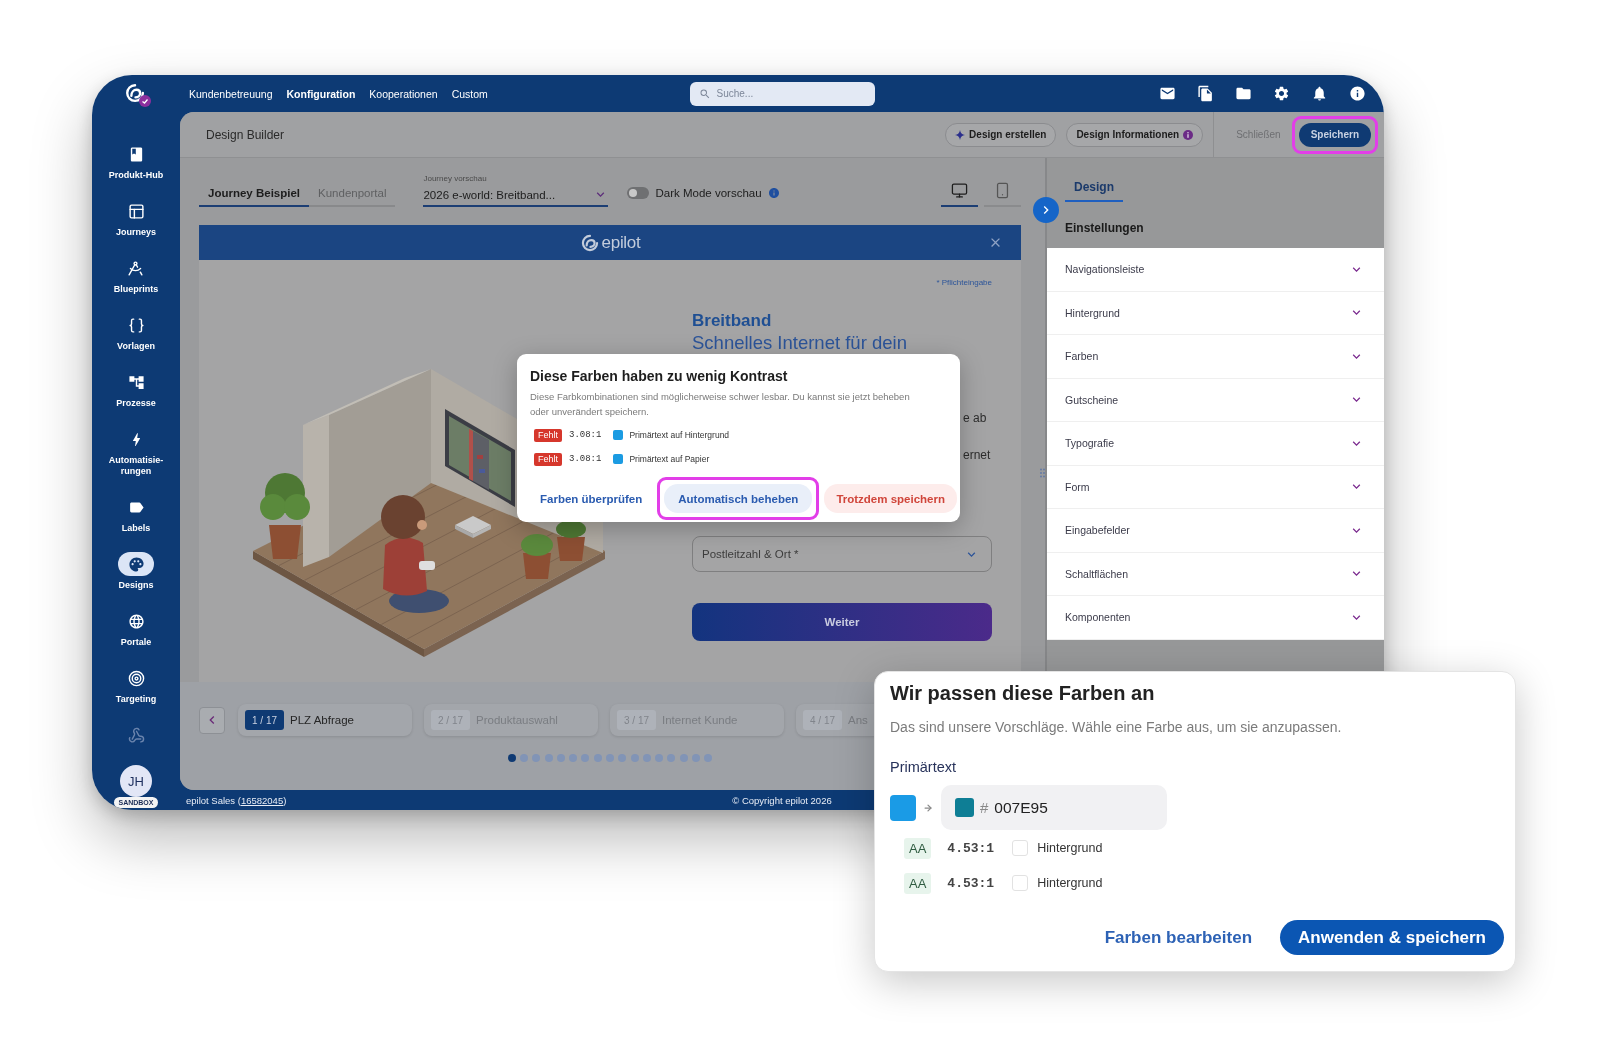  I want to click on design-info-button: Design Informationen, so click(1135, 134).